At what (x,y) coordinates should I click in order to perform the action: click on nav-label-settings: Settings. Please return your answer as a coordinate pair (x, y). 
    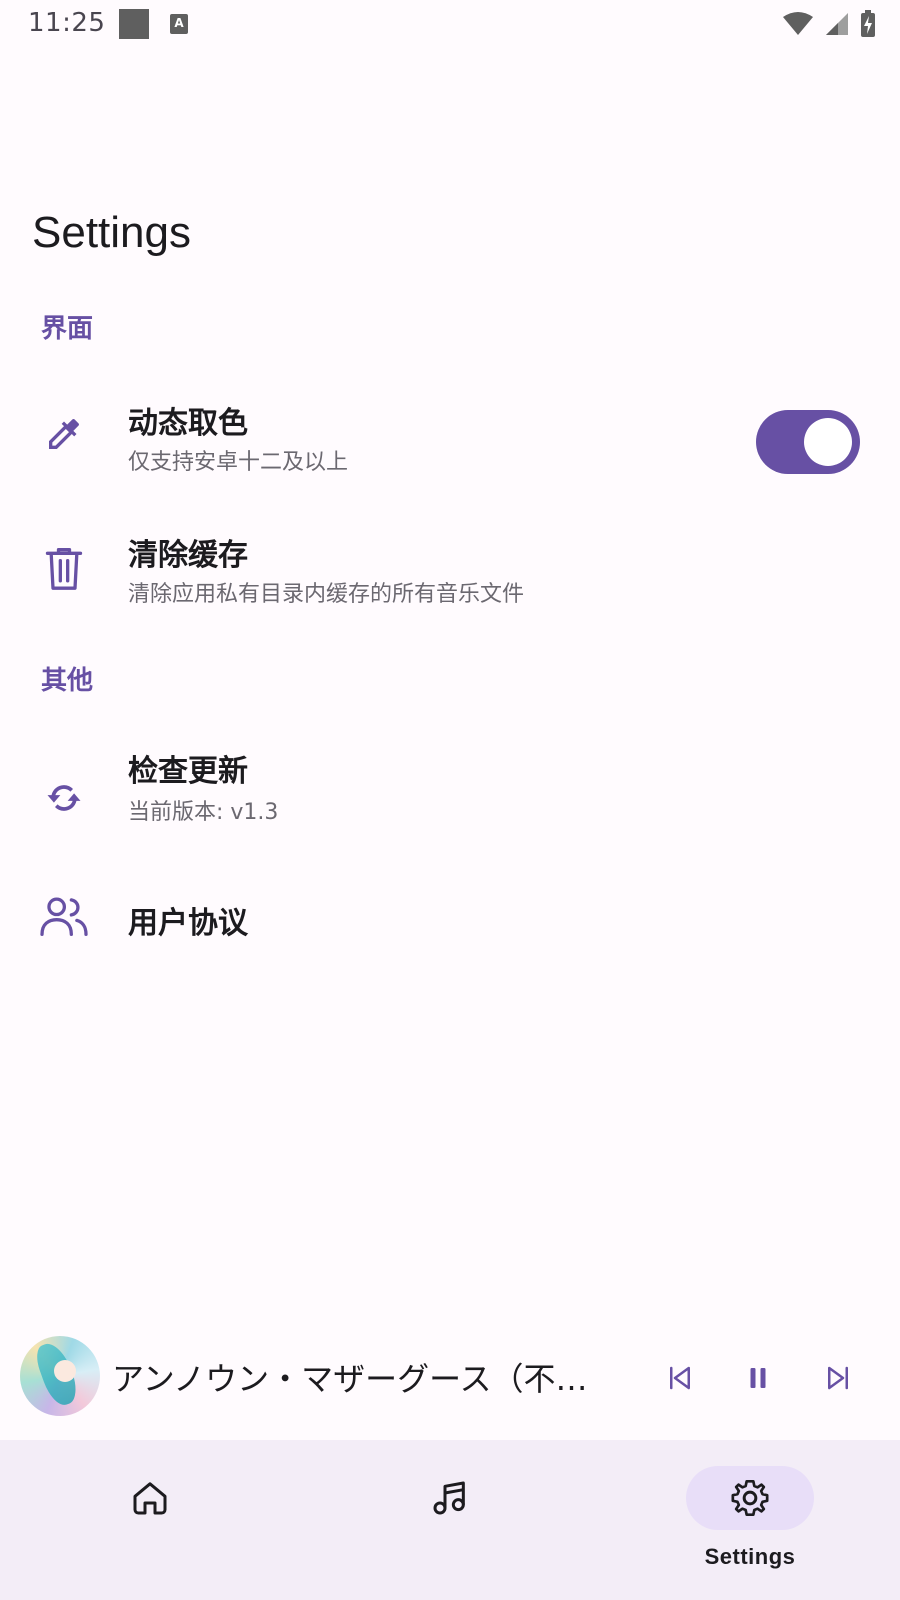
    Looking at the image, I should click on (750, 1556).